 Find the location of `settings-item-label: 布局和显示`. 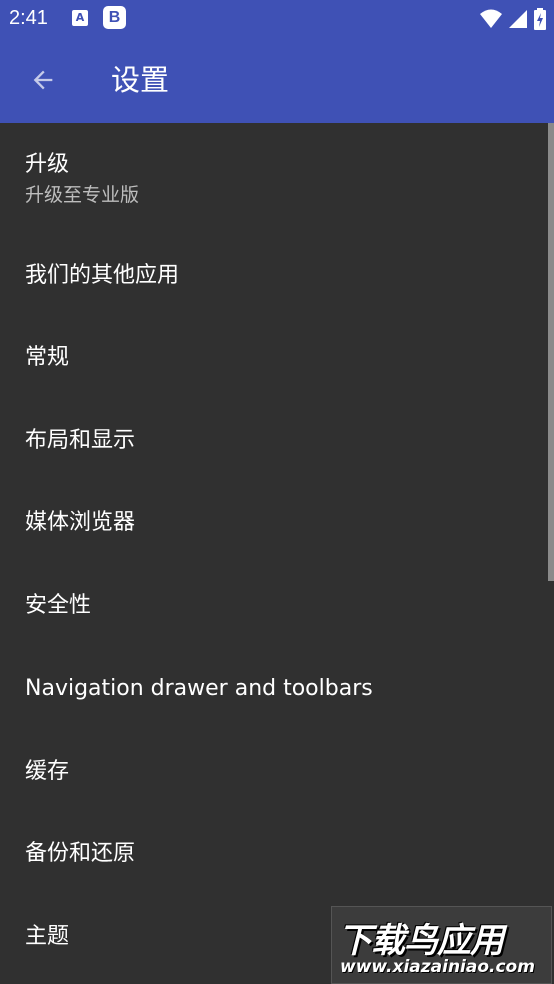

settings-item-label: 布局和显示 is located at coordinates (80, 440).